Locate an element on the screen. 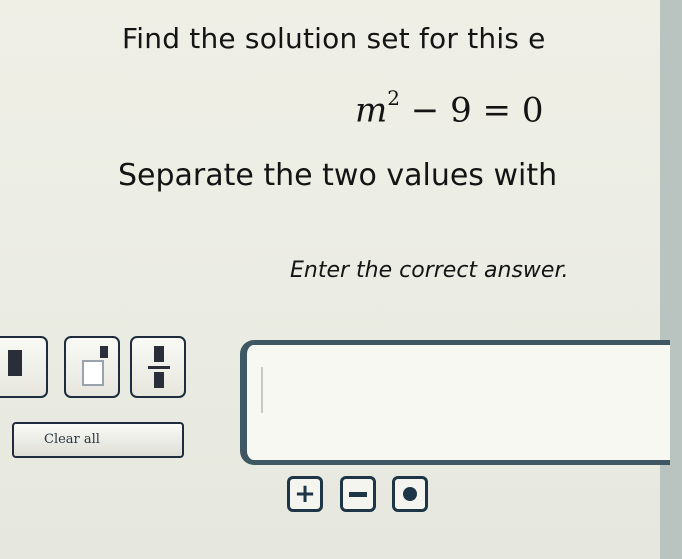  plus-button: + is located at coordinates (305, 494).